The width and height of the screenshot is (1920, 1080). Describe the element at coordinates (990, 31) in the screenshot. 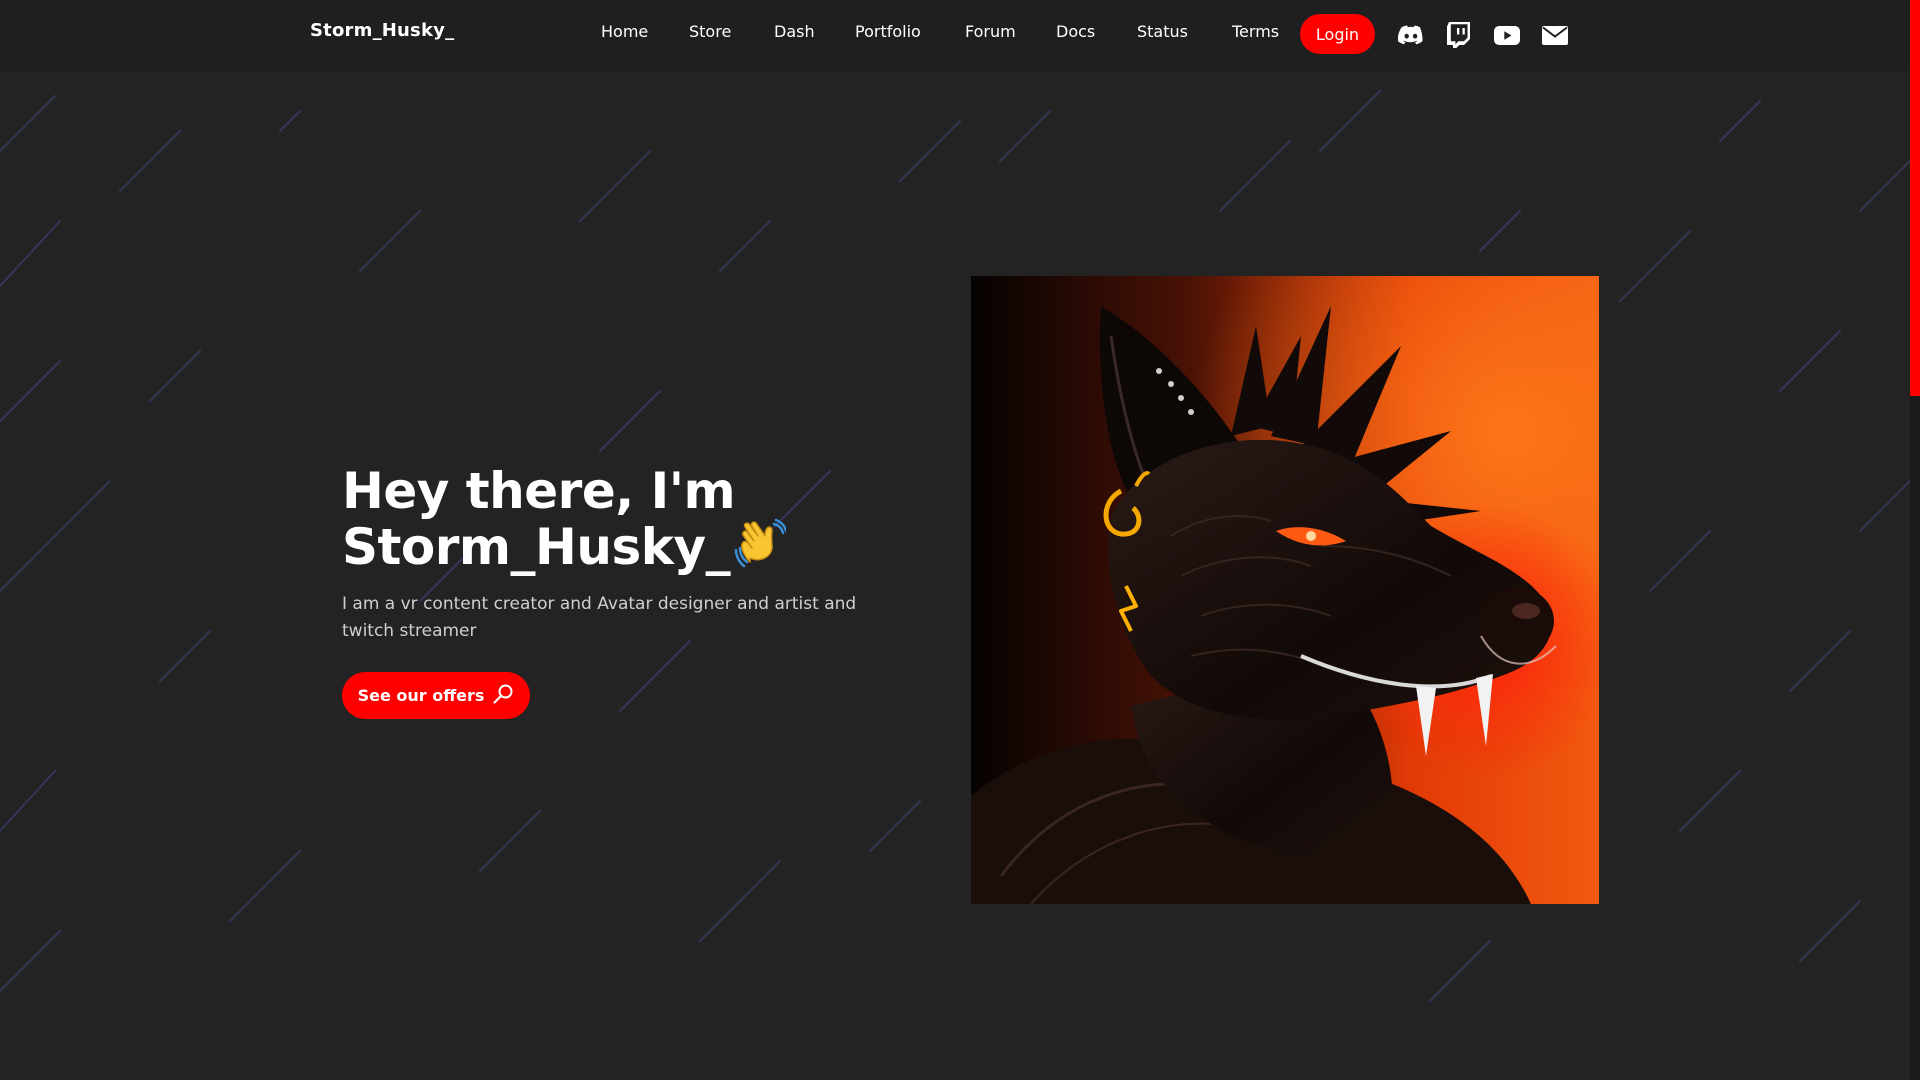

I see `nav-forum: Forum` at that location.